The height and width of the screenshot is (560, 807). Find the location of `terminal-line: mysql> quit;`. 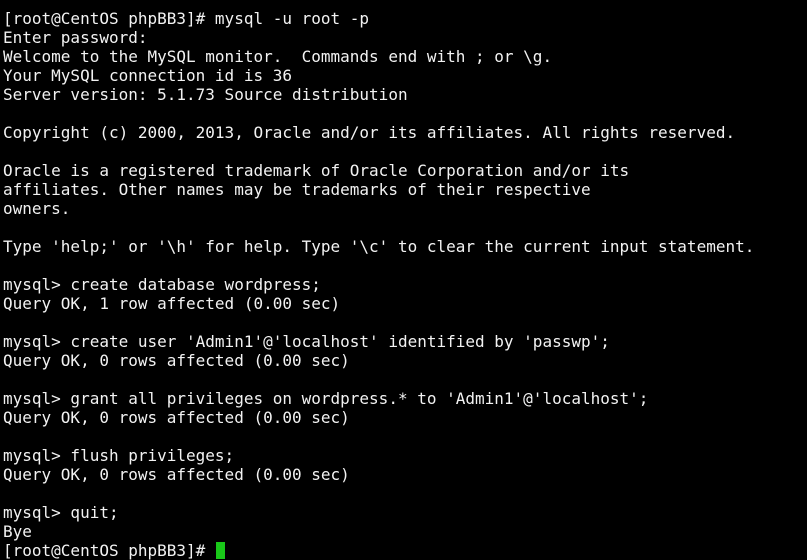

terminal-line: mysql> quit; is located at coordinates (61, 512).